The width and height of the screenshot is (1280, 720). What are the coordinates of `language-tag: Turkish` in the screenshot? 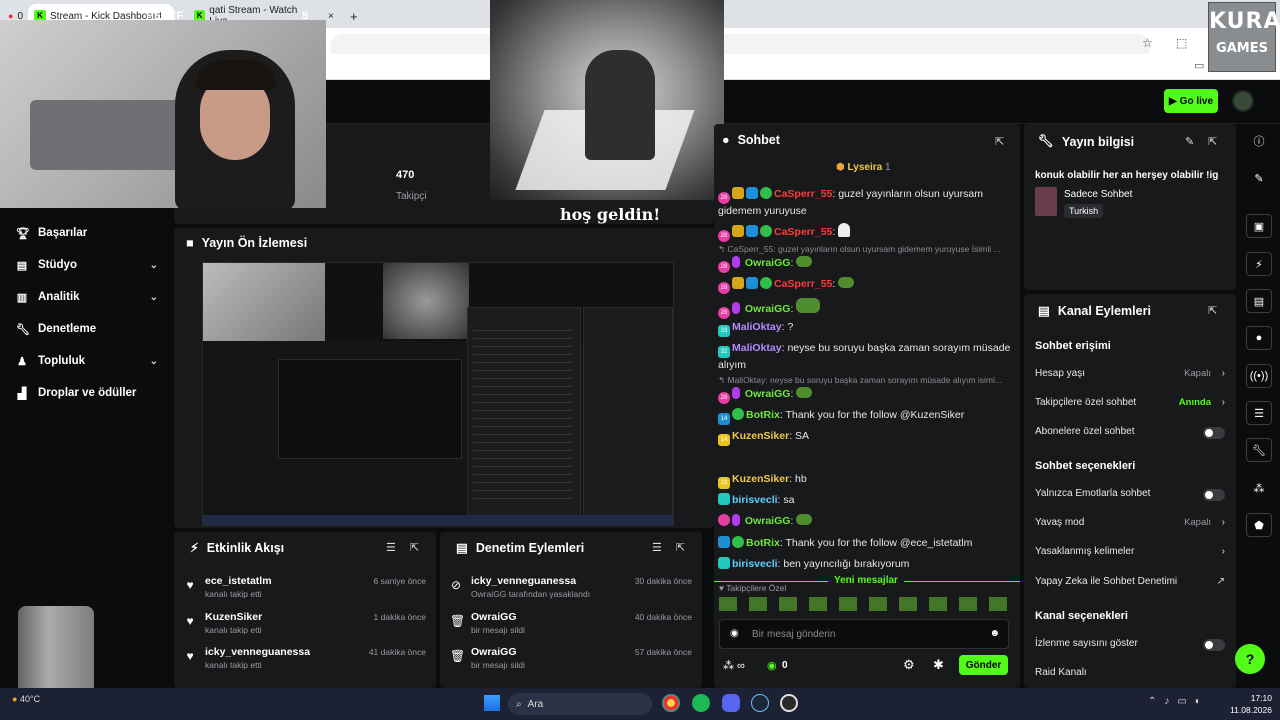 It's located at (1084, 211).